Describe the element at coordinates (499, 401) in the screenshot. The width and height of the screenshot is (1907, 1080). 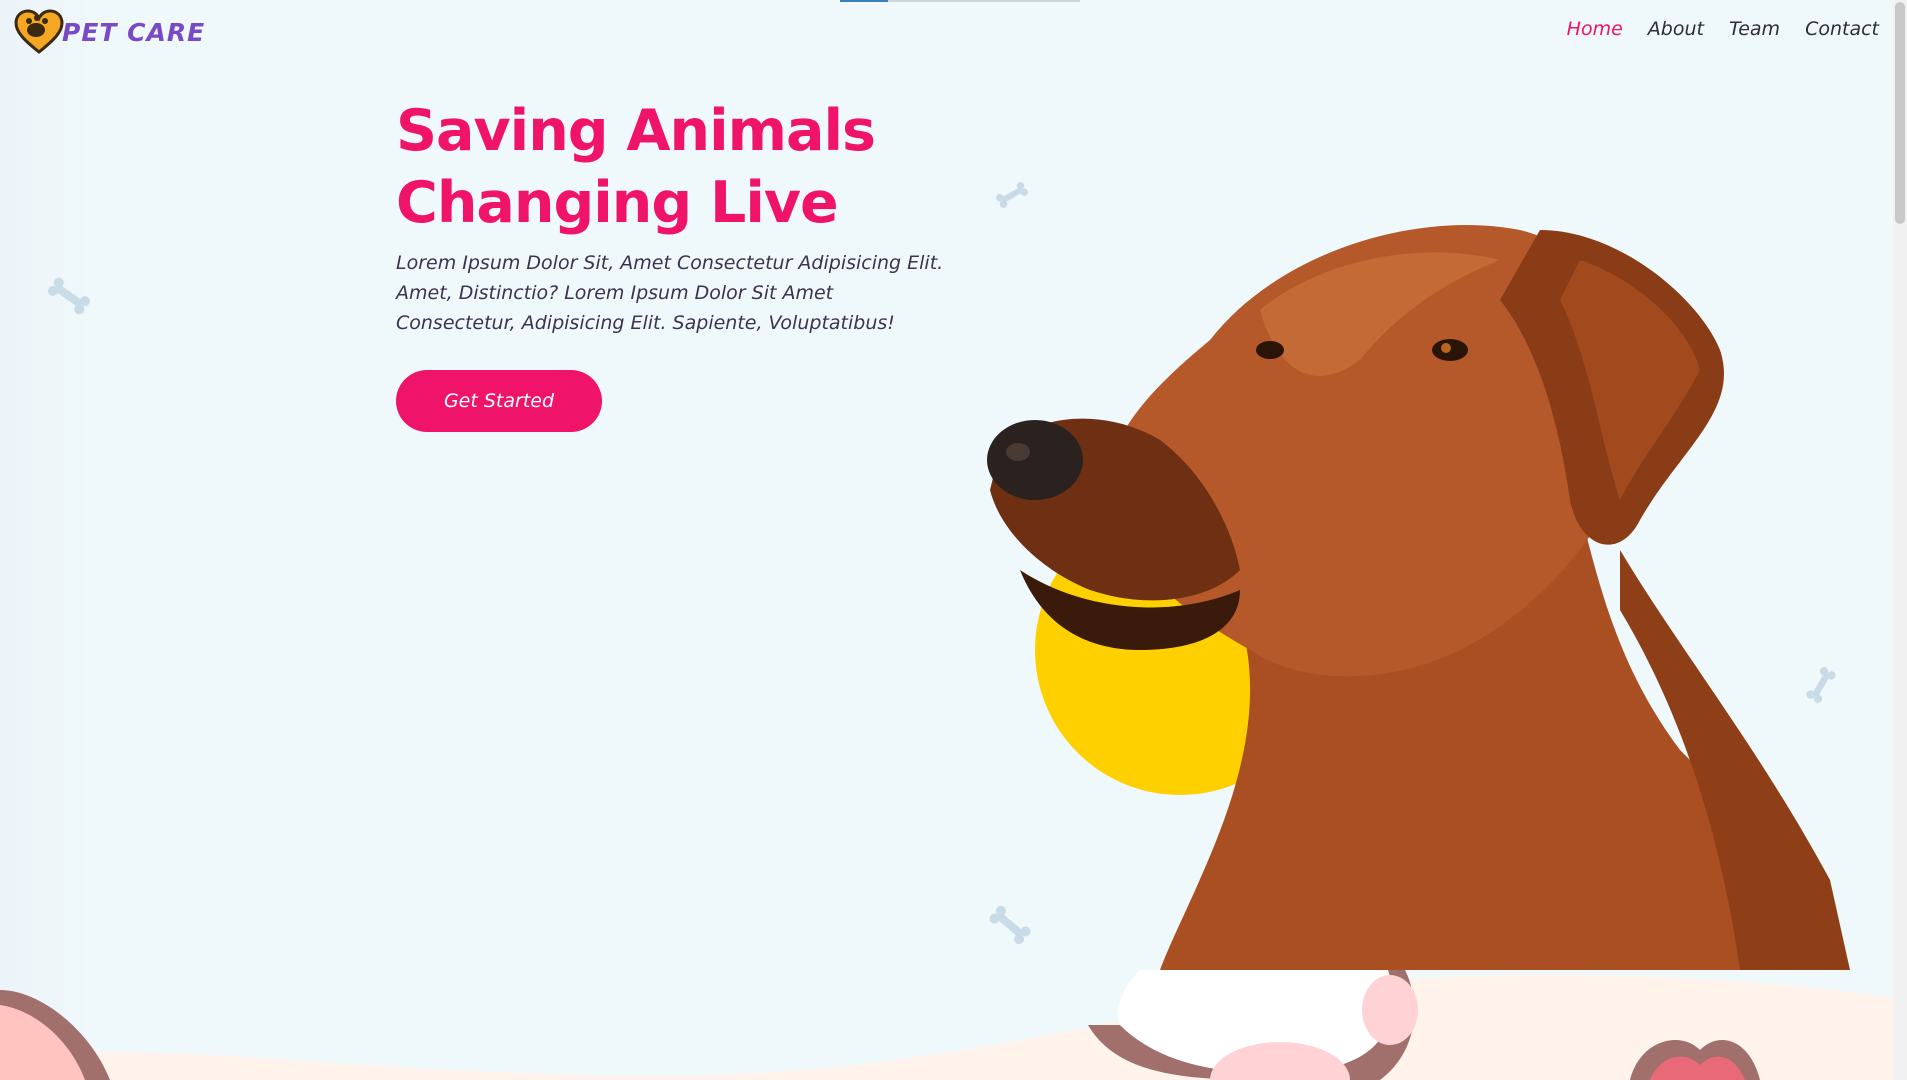
I see `get-started-button: Get Started` at that location.